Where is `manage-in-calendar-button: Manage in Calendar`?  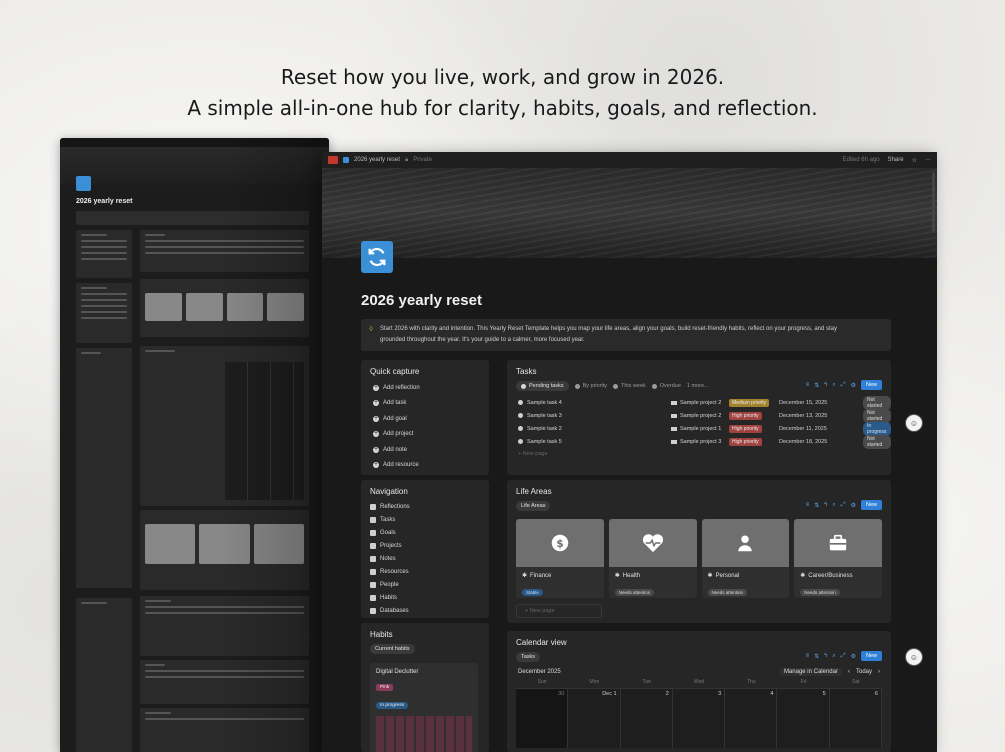
manage-in-calendar-button: Manage in Calendar is located at coordinates (810, 672).